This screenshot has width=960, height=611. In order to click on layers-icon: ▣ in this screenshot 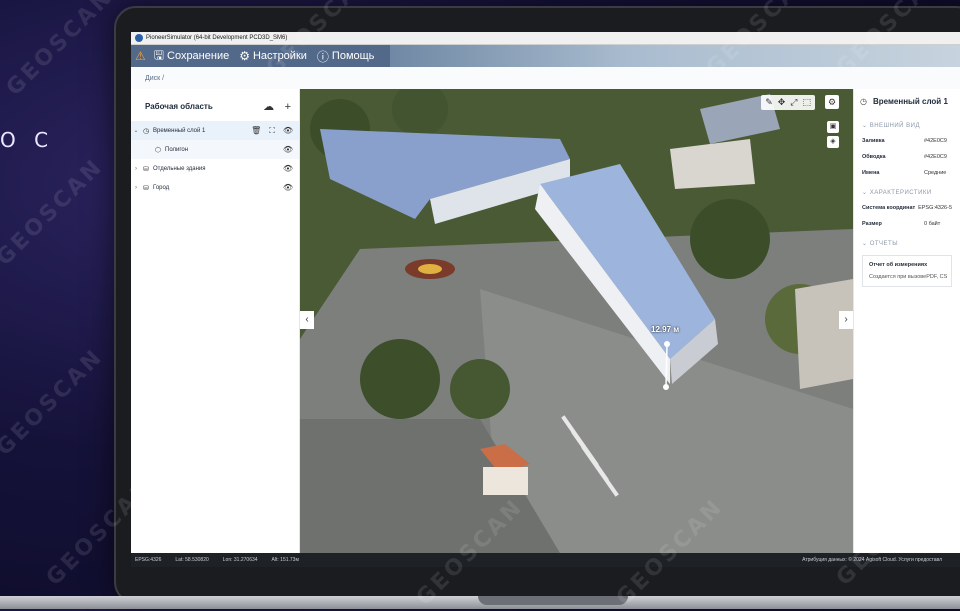, I will do `click(833, 127)`.